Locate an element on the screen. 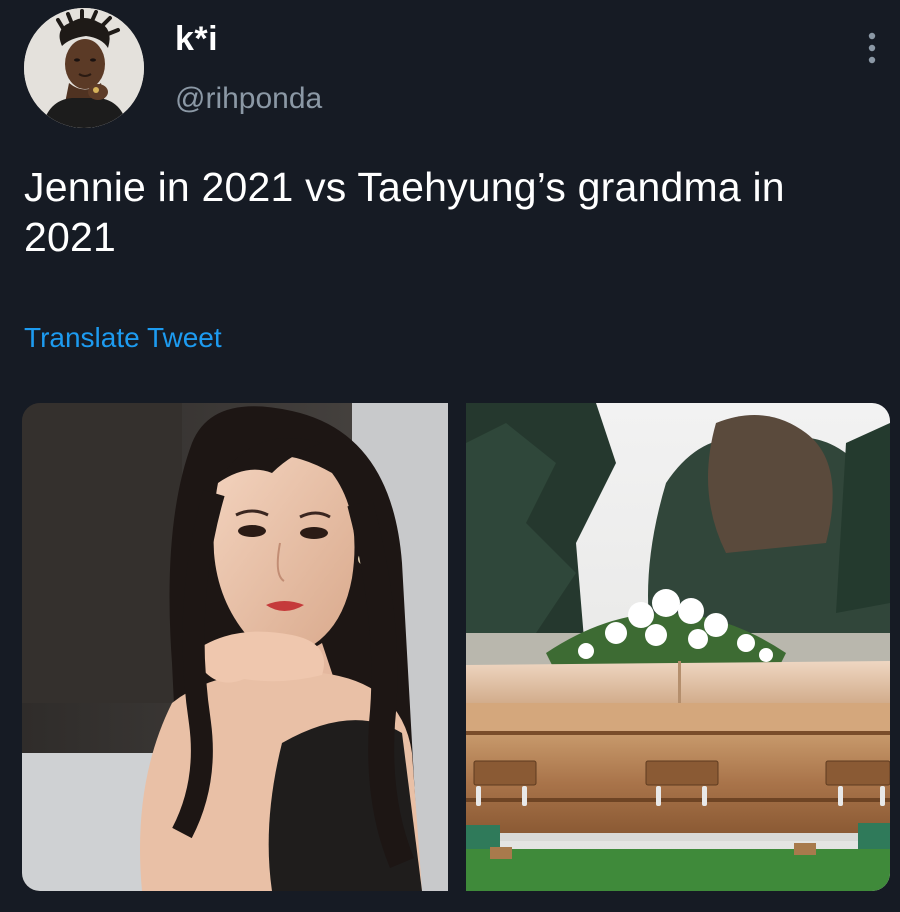 The image size is (900, 912). translate-tweet-link: Translate Tweet is located at coordinates (123, 338).